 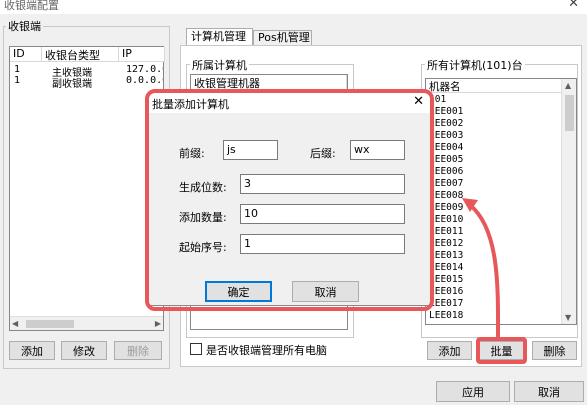 What do you see at coordinates (196, 349) in the screenshot?
I see `manage-all-checkbox` at bounding box center [196, 349].